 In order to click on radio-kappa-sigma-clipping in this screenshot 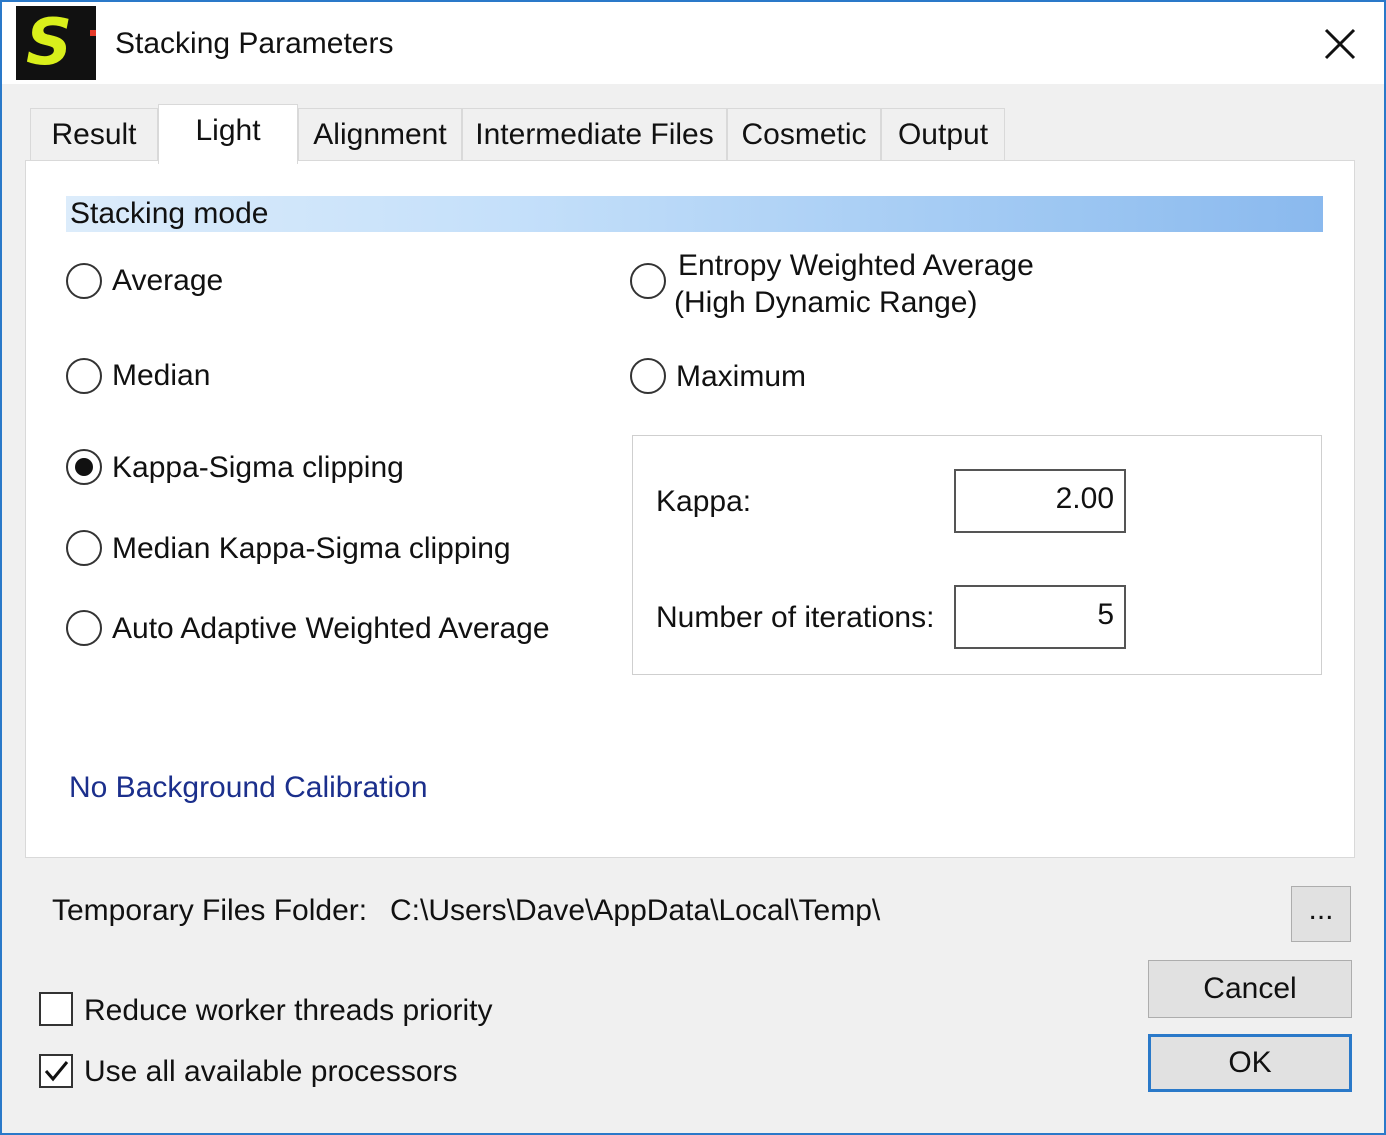, I will do `click(84, 467)`.